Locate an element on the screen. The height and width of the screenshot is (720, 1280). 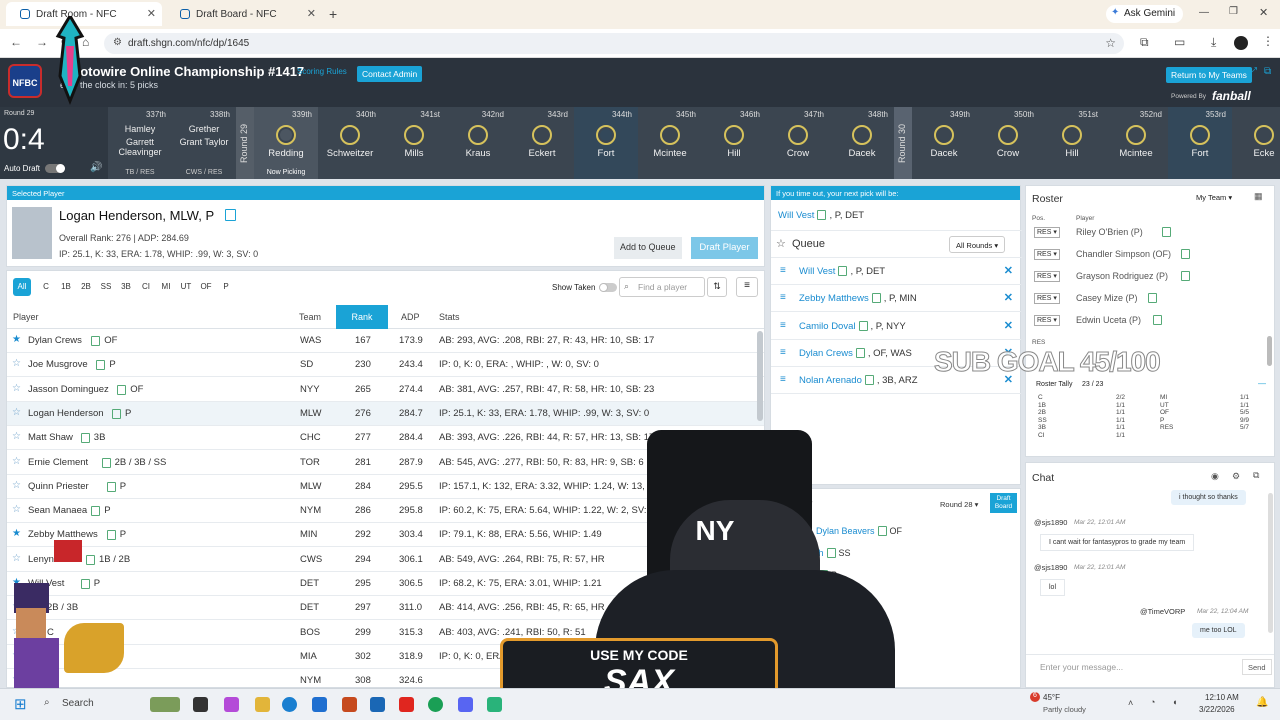
sort-icon: ⇅ is located at coordinates (717, 287).